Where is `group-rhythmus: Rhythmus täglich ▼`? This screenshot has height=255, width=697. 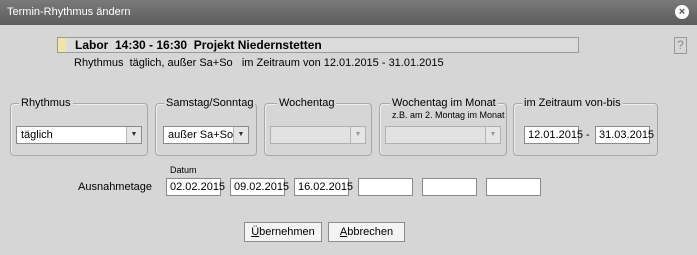 group-rhythmus: Rhythmus täglich ▼ is located at coordinates (79, 126).